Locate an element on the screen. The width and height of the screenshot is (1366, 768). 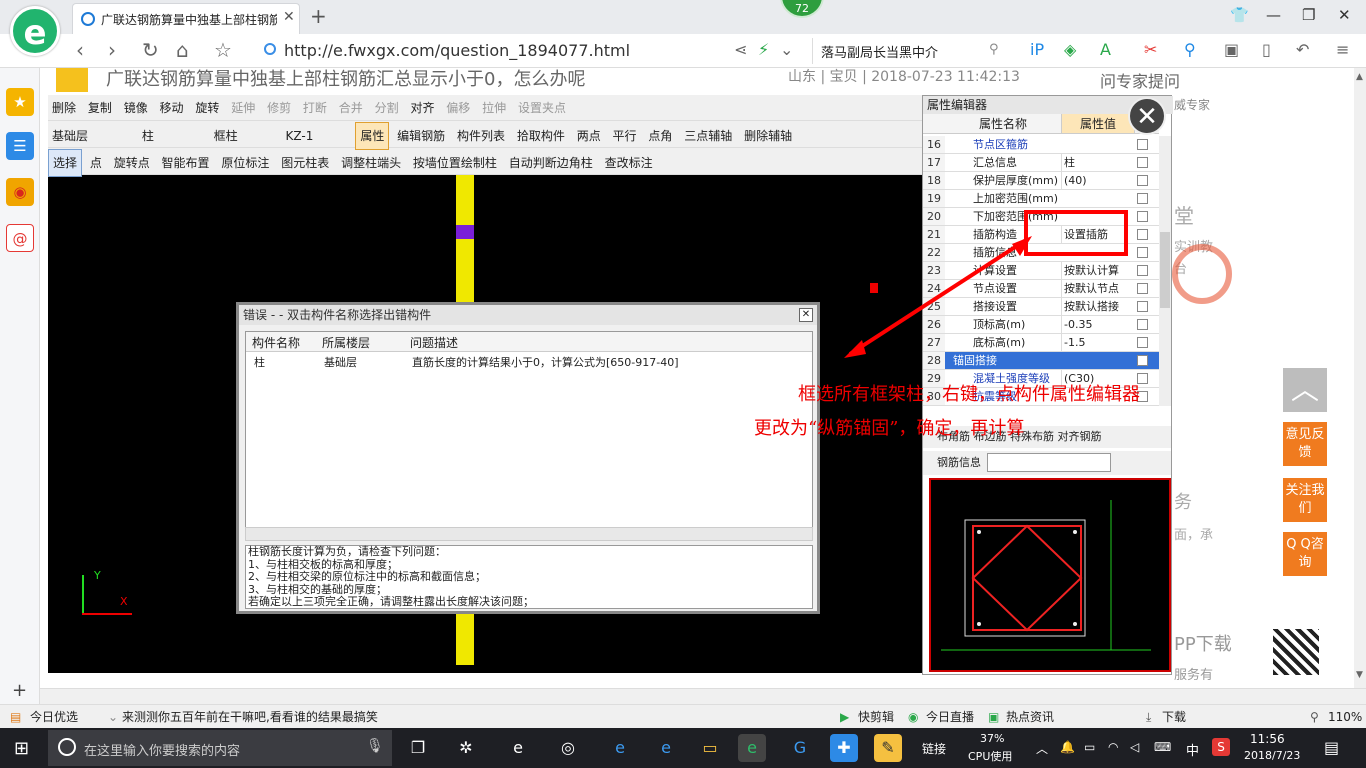
check-label-button: 查改标注 is located at coordinates (629, 163).